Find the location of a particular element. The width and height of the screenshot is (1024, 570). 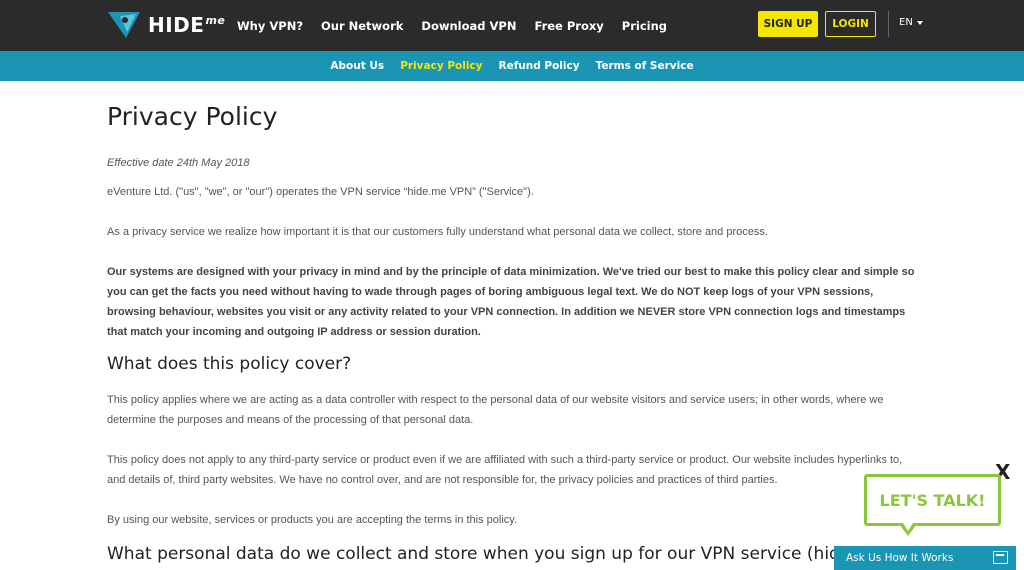

header-divider is located at coordinates (888, 24).